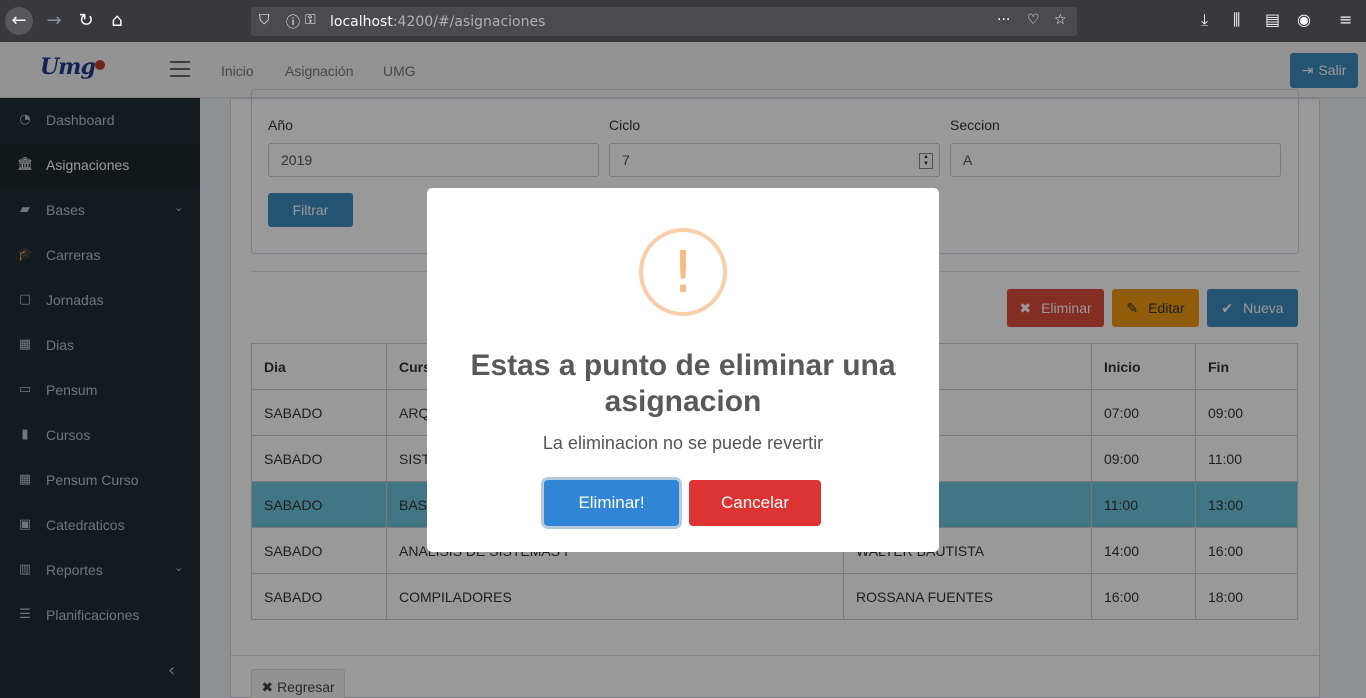 Image resolution: width=1366 pixels, height=698 pixels. I want to click on menu-icon: ≡, so click(1345, 19).